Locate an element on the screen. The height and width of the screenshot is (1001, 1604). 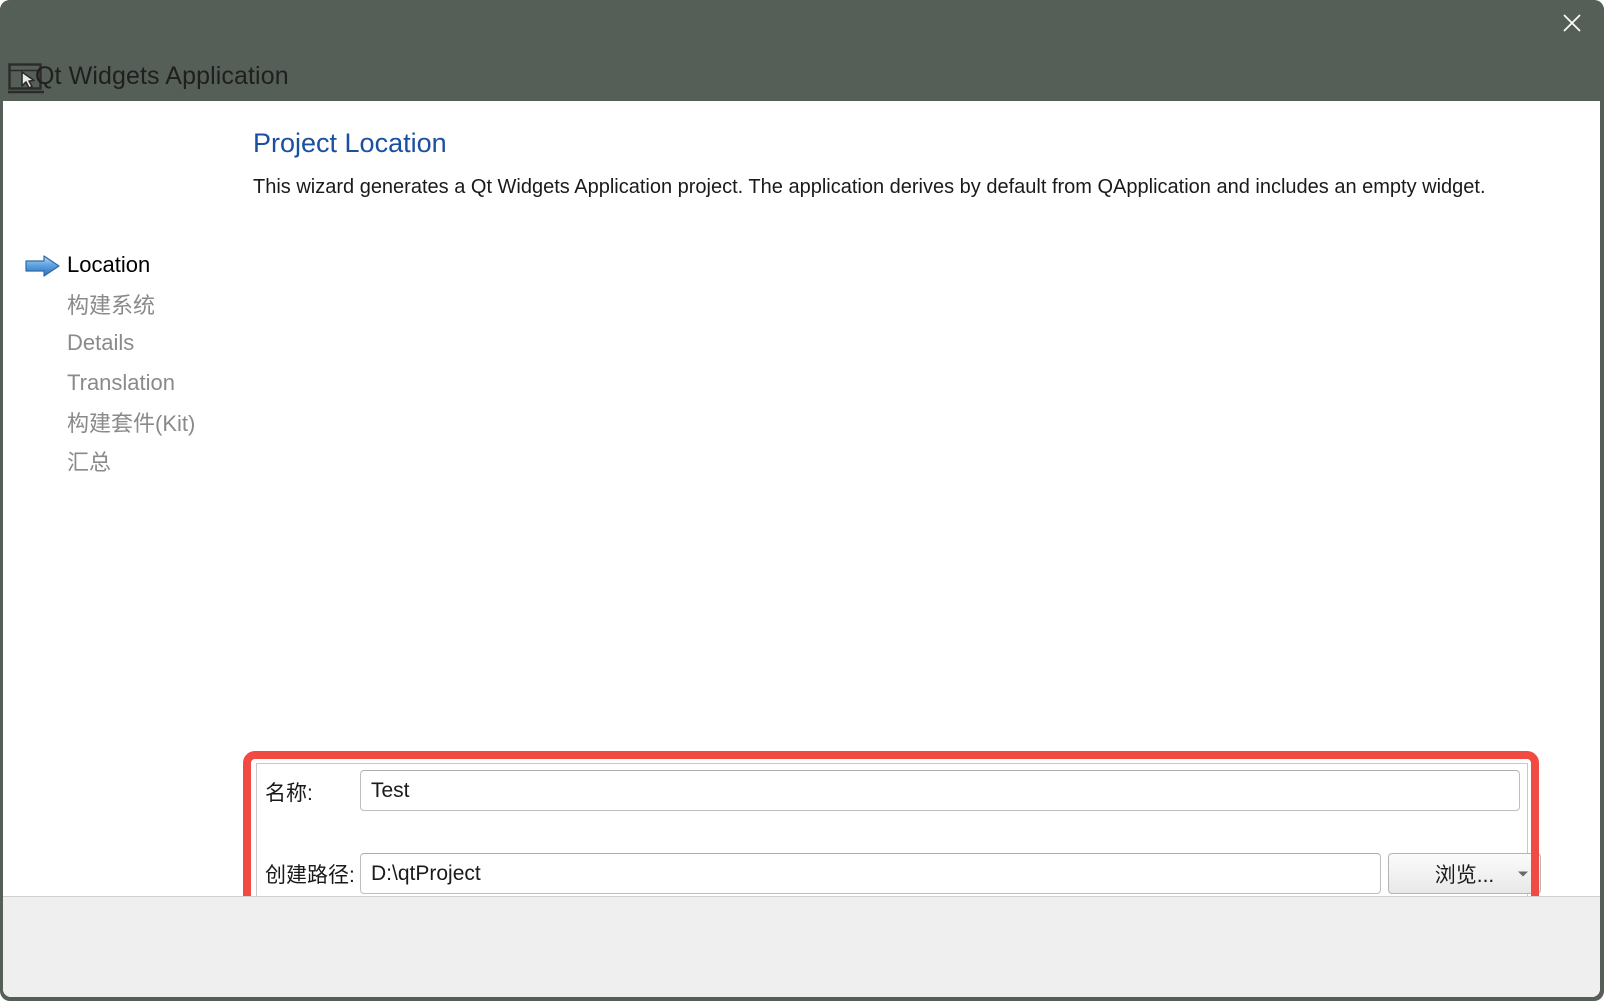
sidebar-item-location: Location is located at coordinates (123, 265).